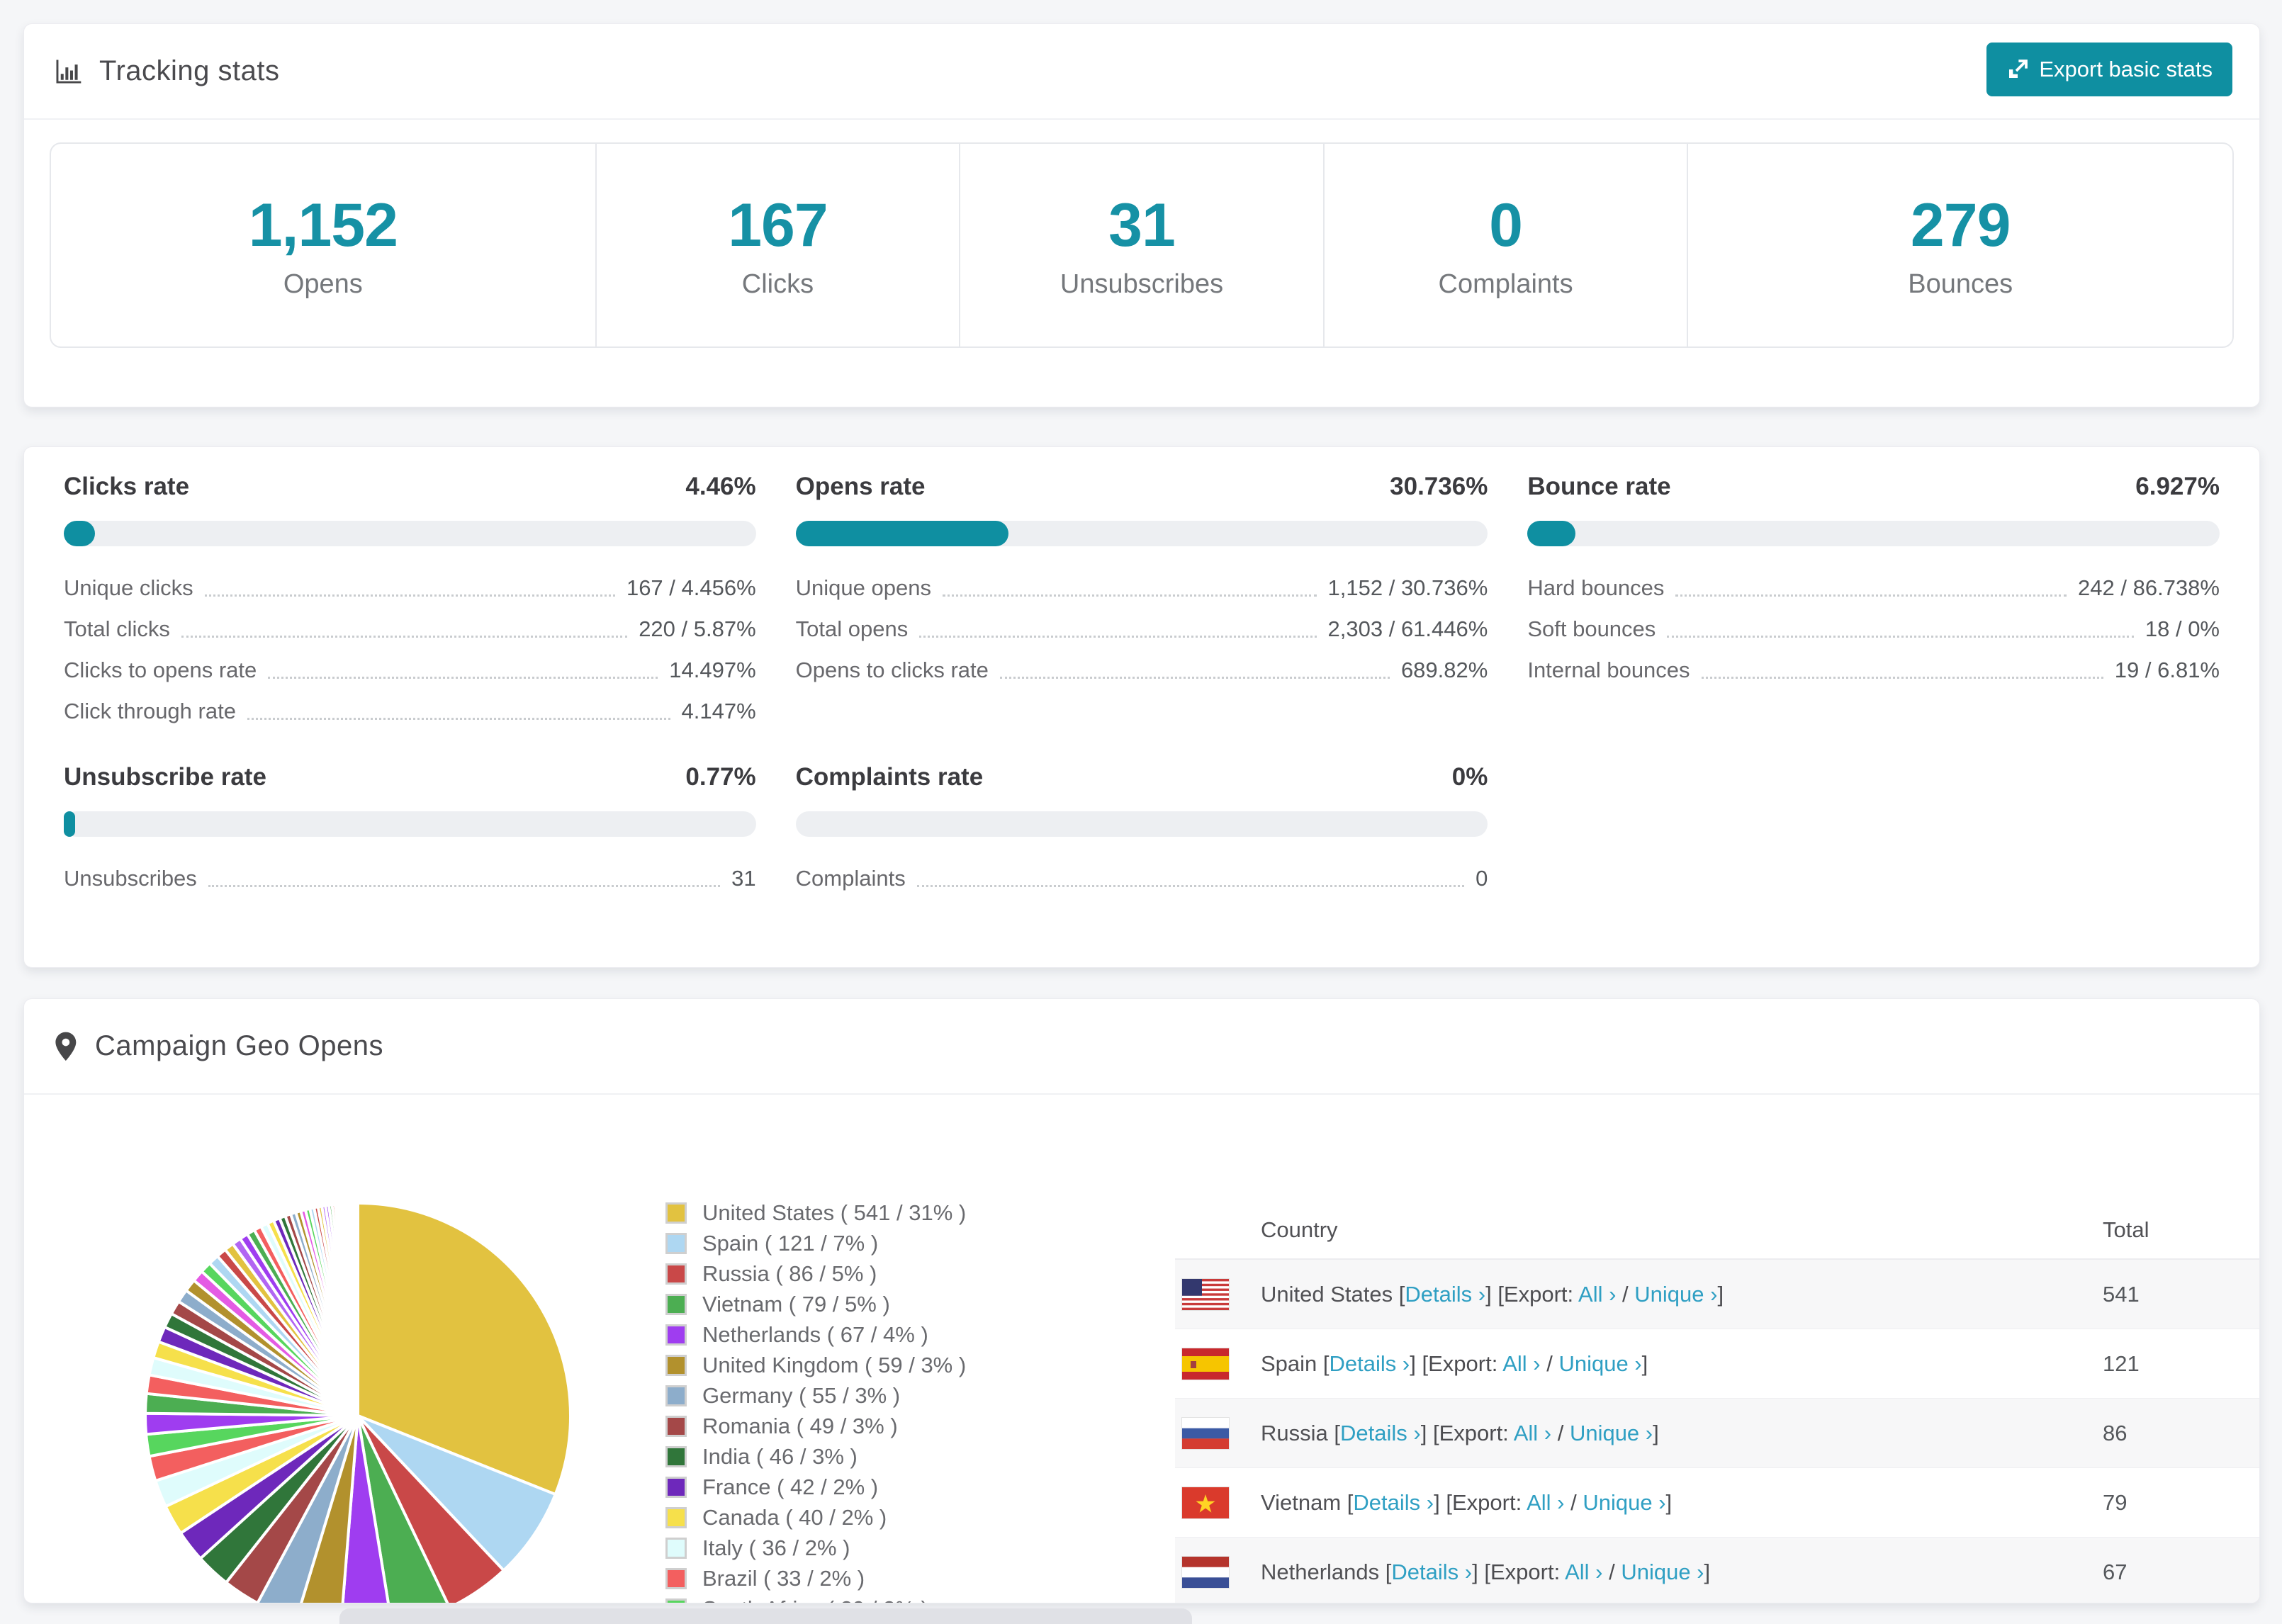  Describe the element at coordinates (776, 1547) in the screenshot. I see `legend-label: Italy ( 36 / 2% )` at that location.